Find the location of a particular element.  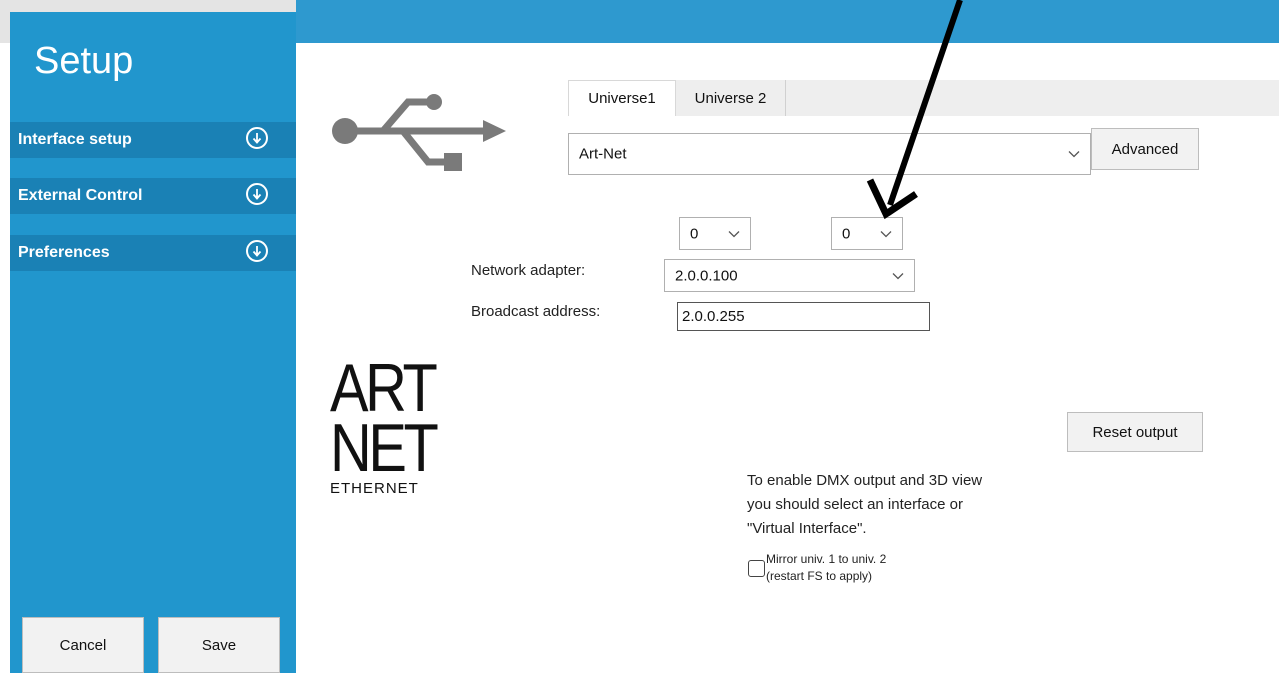

logo-line-net: NET is located at coordinates (384, 448).